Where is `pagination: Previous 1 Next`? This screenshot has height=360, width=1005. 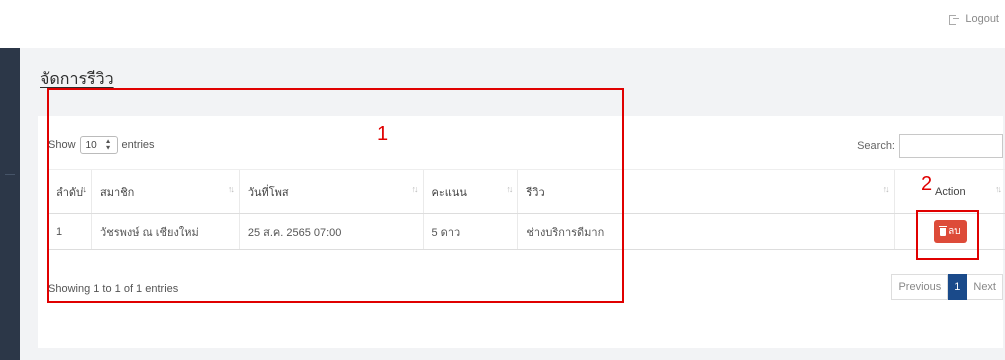 pagination: Previous 1 Next is located at coordinates (947, 287).